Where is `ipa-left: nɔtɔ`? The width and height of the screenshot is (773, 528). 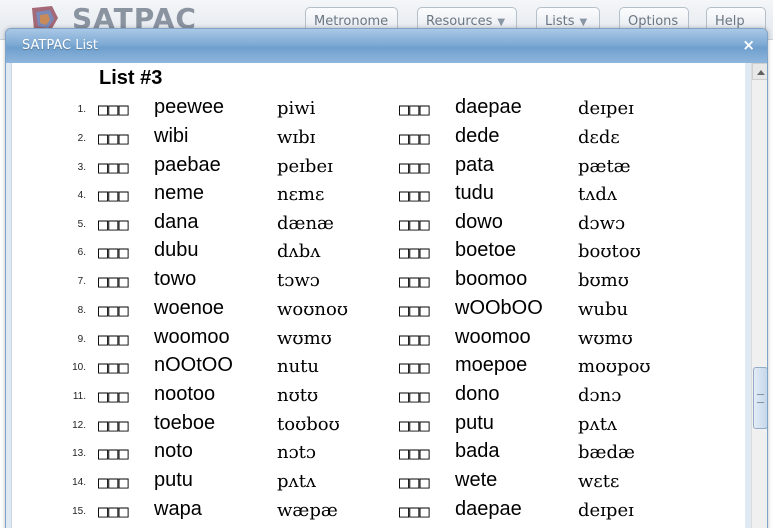 ipa-left: nɔtɔ is located at coordinates (296, 452).